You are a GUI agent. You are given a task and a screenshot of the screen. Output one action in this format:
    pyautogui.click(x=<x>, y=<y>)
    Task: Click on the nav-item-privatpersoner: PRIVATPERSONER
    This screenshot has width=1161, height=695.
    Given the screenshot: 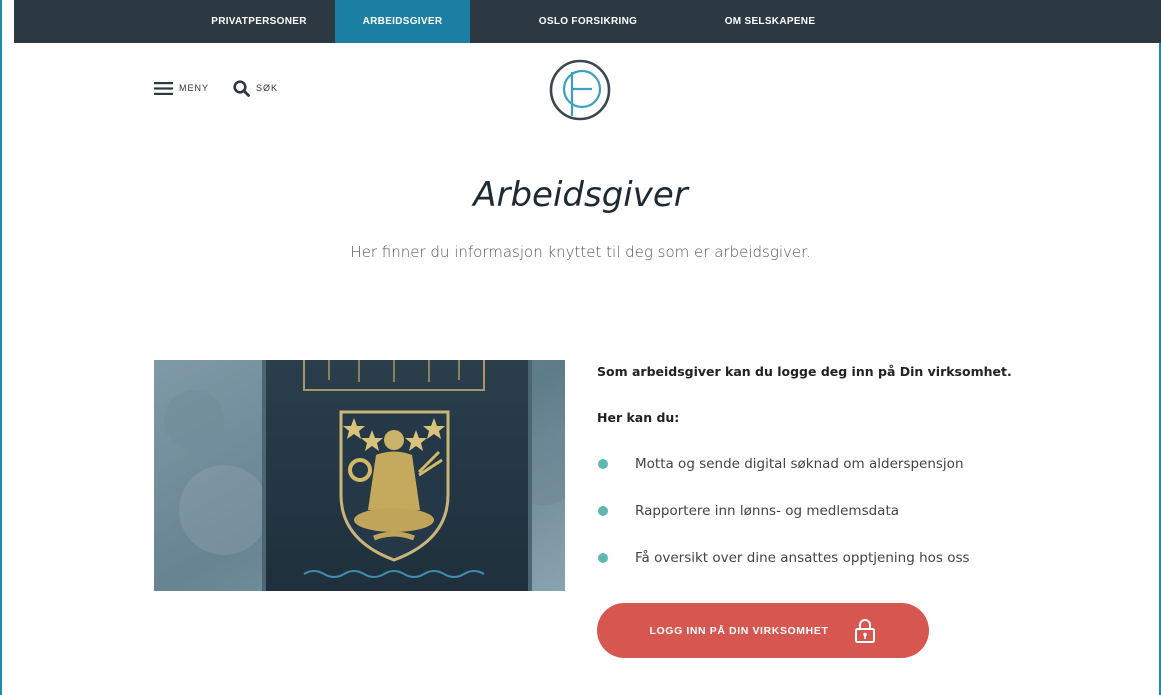 What is the action you would take?
    pyautogui.click(x=259, y=21)
    